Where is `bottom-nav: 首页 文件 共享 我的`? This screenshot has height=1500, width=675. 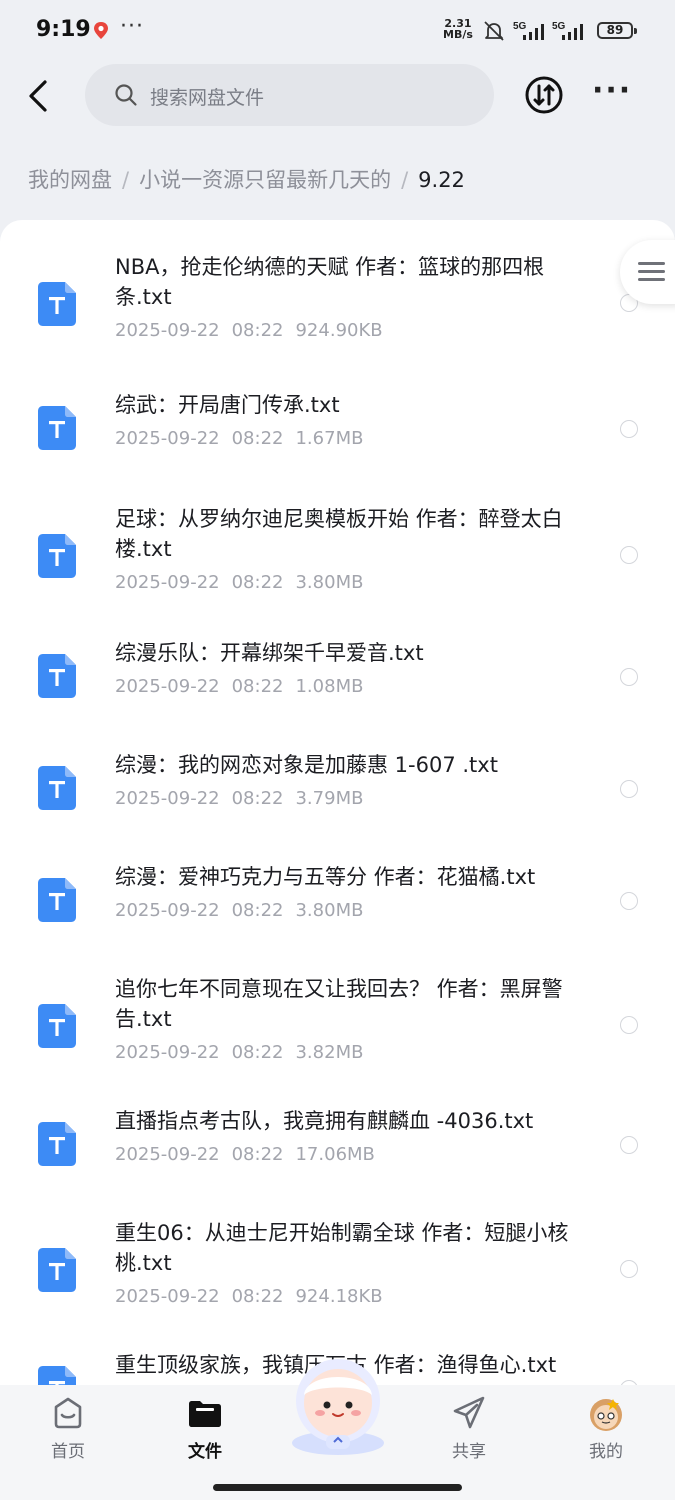 bottom-nav: 首页 文件 共享 我的 is located at coordinates (337, 1429).